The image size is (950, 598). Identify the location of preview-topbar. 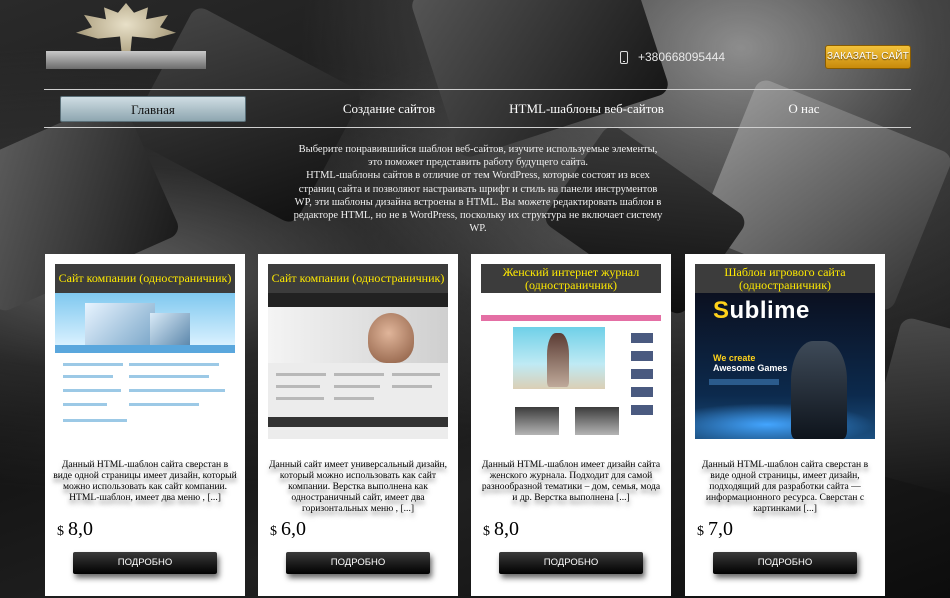
(358, 300).